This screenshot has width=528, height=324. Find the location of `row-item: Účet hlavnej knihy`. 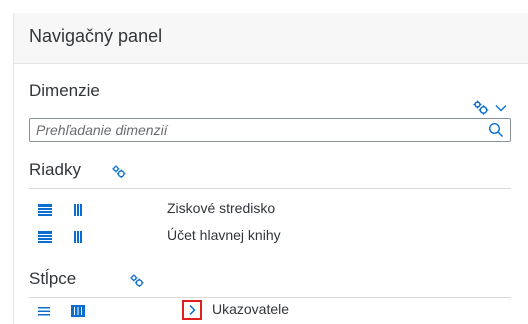

row-item: Účet hlavnej knihy is located at coordinates (270, 236).